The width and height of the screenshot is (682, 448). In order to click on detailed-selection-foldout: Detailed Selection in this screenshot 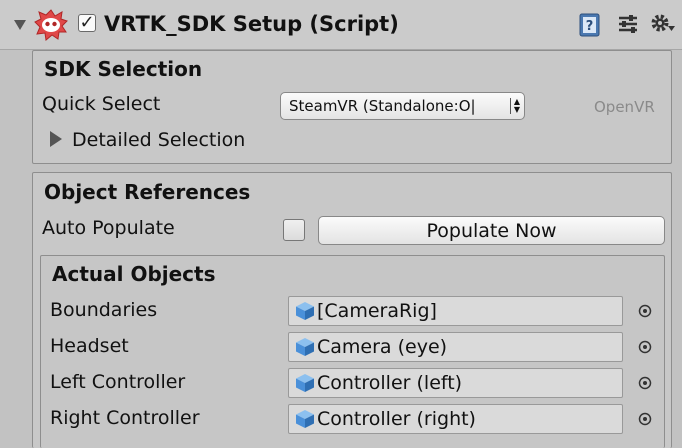, I will do `click(158, 140)`.